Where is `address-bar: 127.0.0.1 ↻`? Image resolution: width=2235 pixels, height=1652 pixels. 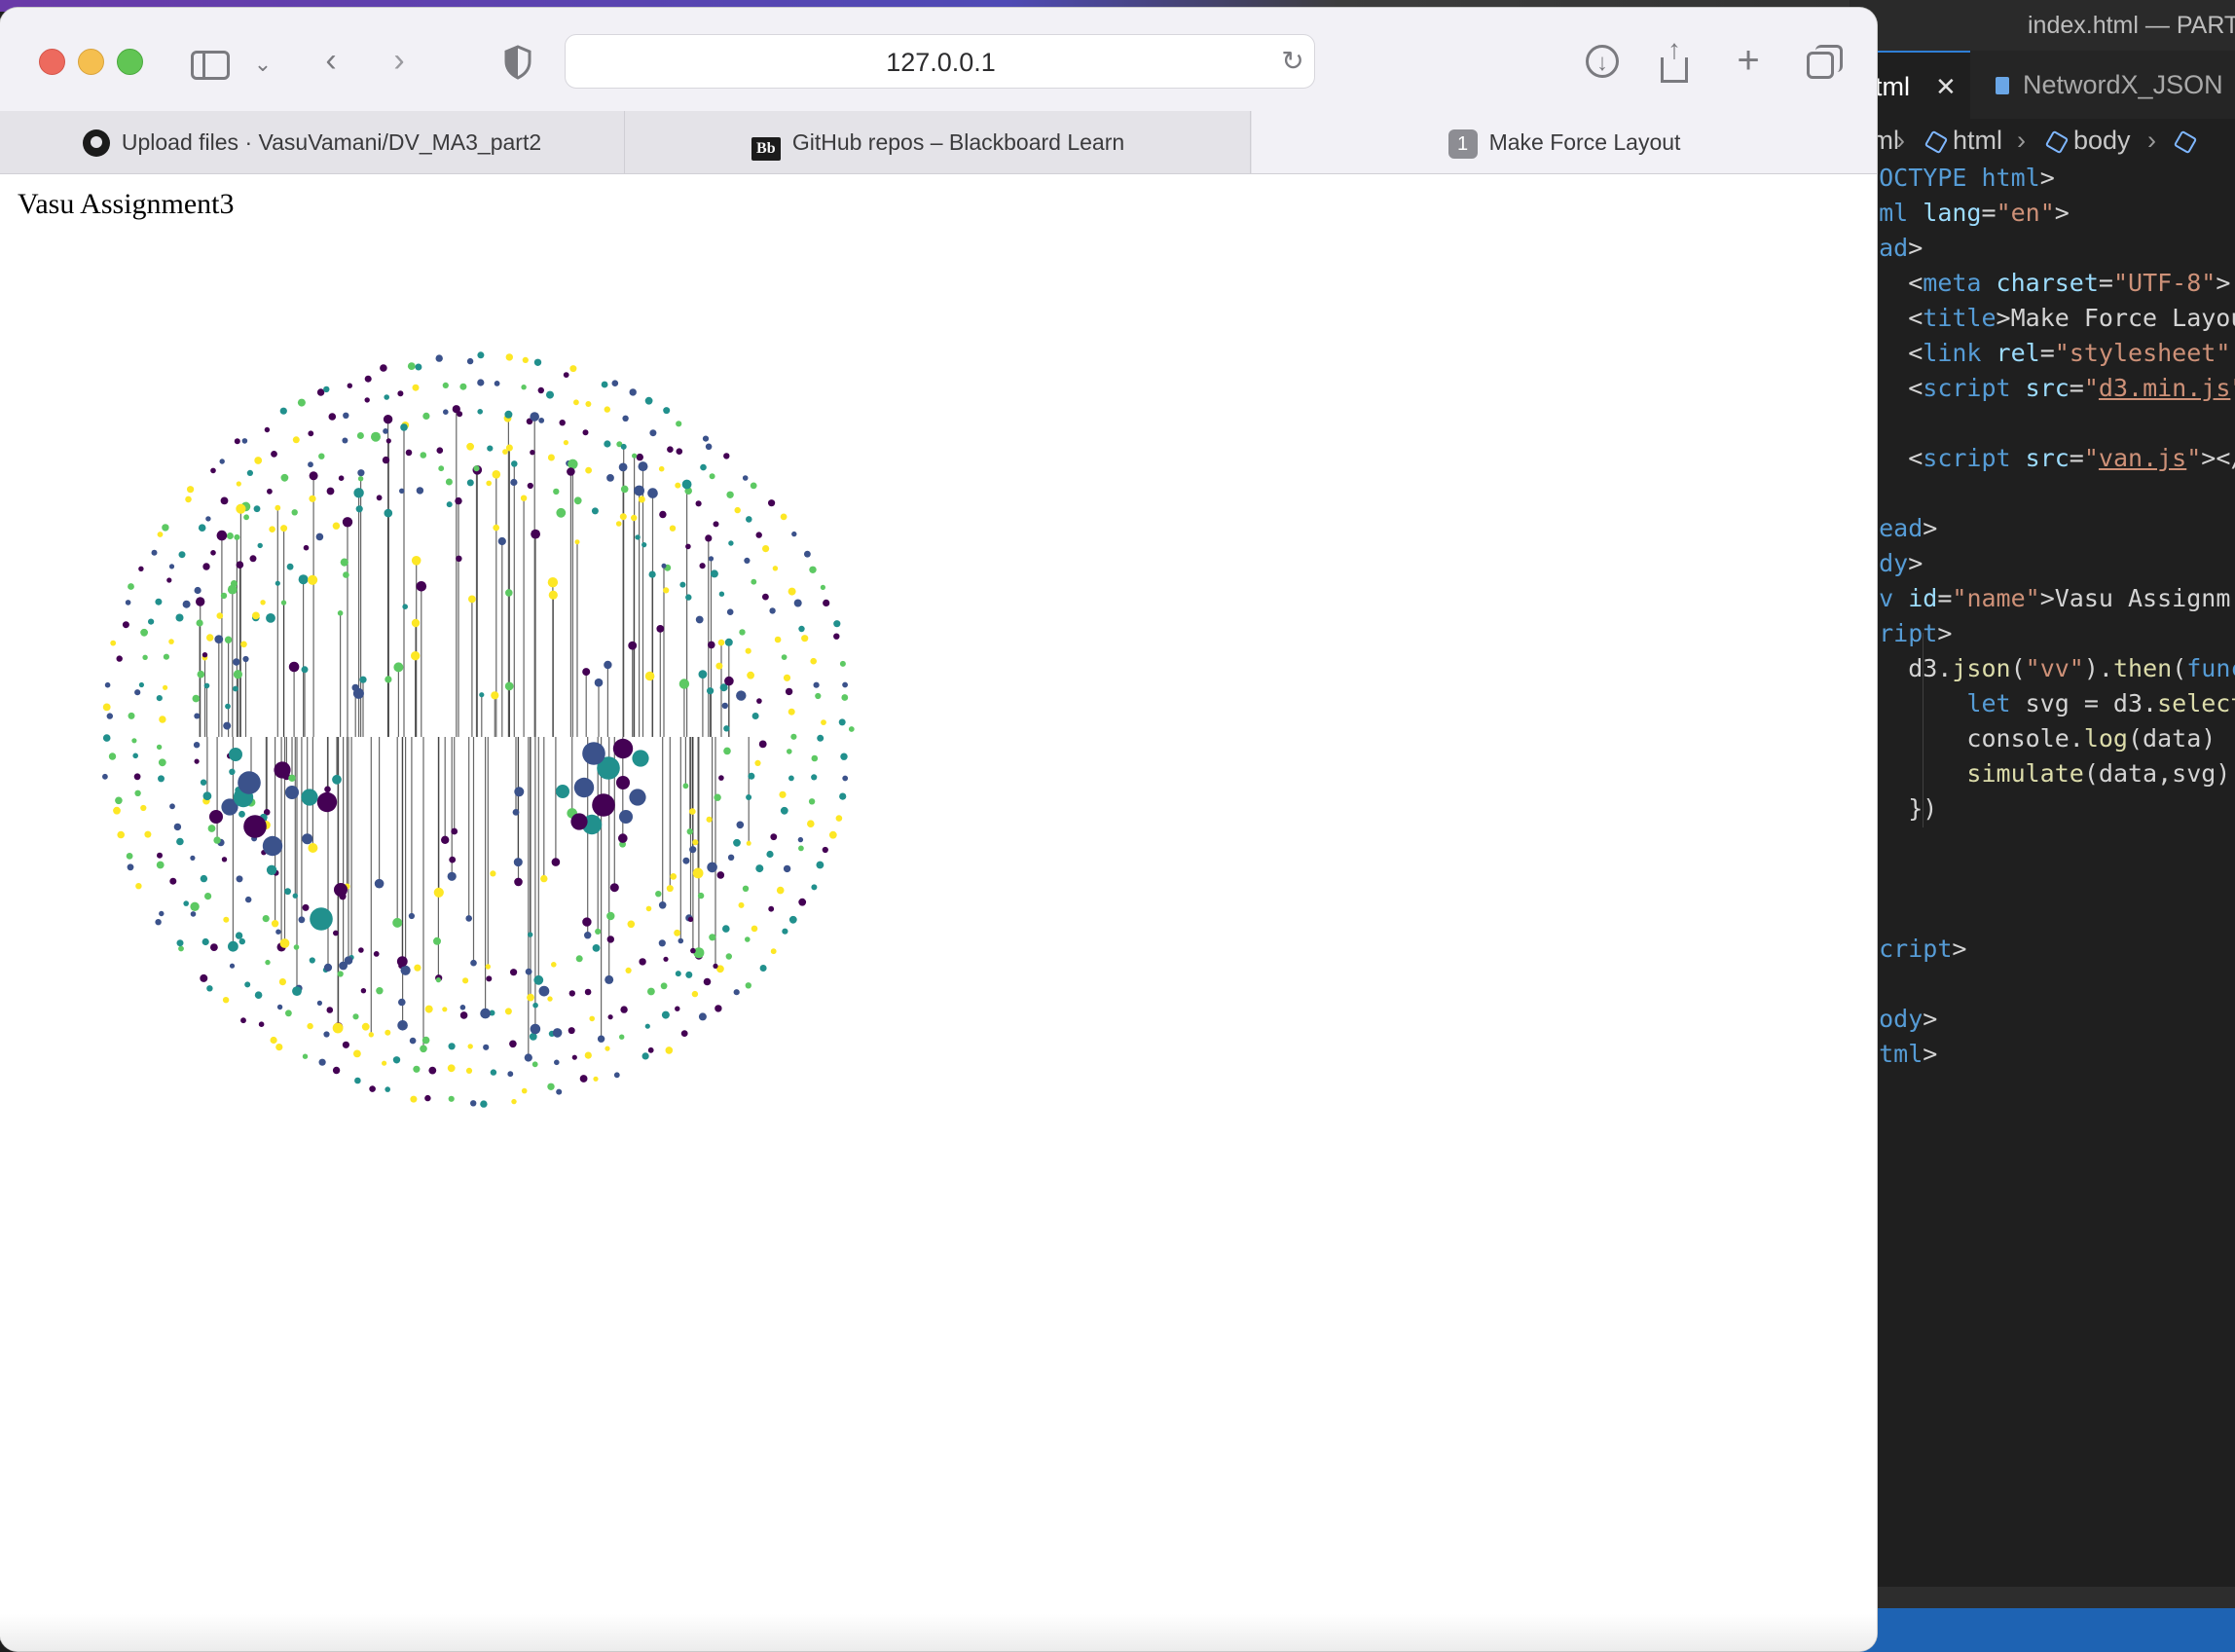
address-bar: 127.0.0.1 ↻ is located at coordinates (940, 61).